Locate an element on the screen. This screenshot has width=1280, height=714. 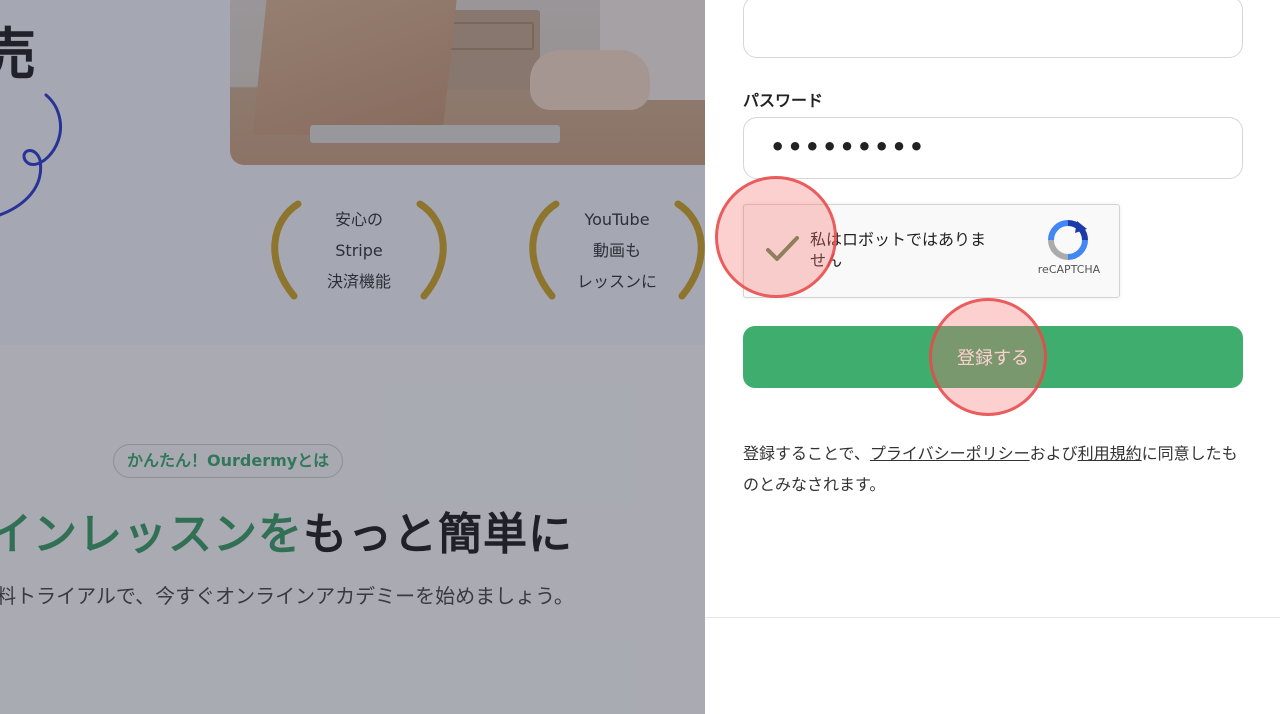
terms-notice: 登録することで、プライバシーポリシーおよび利用規約に同意したものとみなされます。 is located at coordinates (990, 469).